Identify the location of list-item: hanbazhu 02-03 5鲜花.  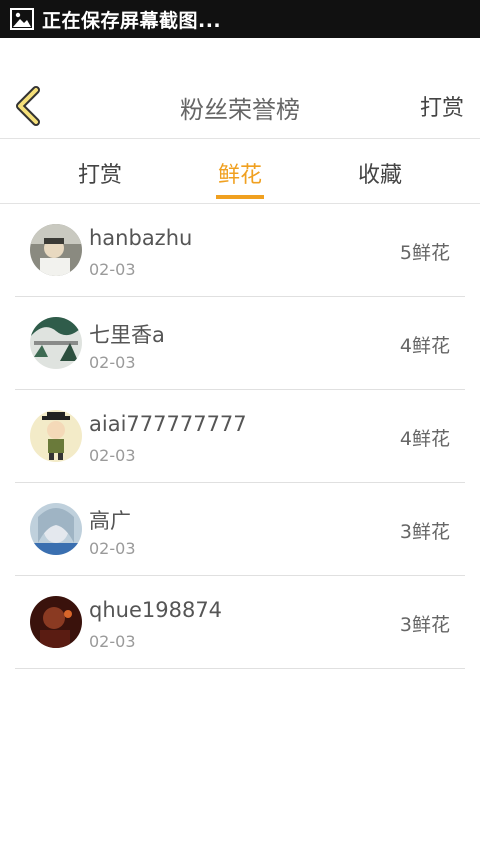
(240, 250).